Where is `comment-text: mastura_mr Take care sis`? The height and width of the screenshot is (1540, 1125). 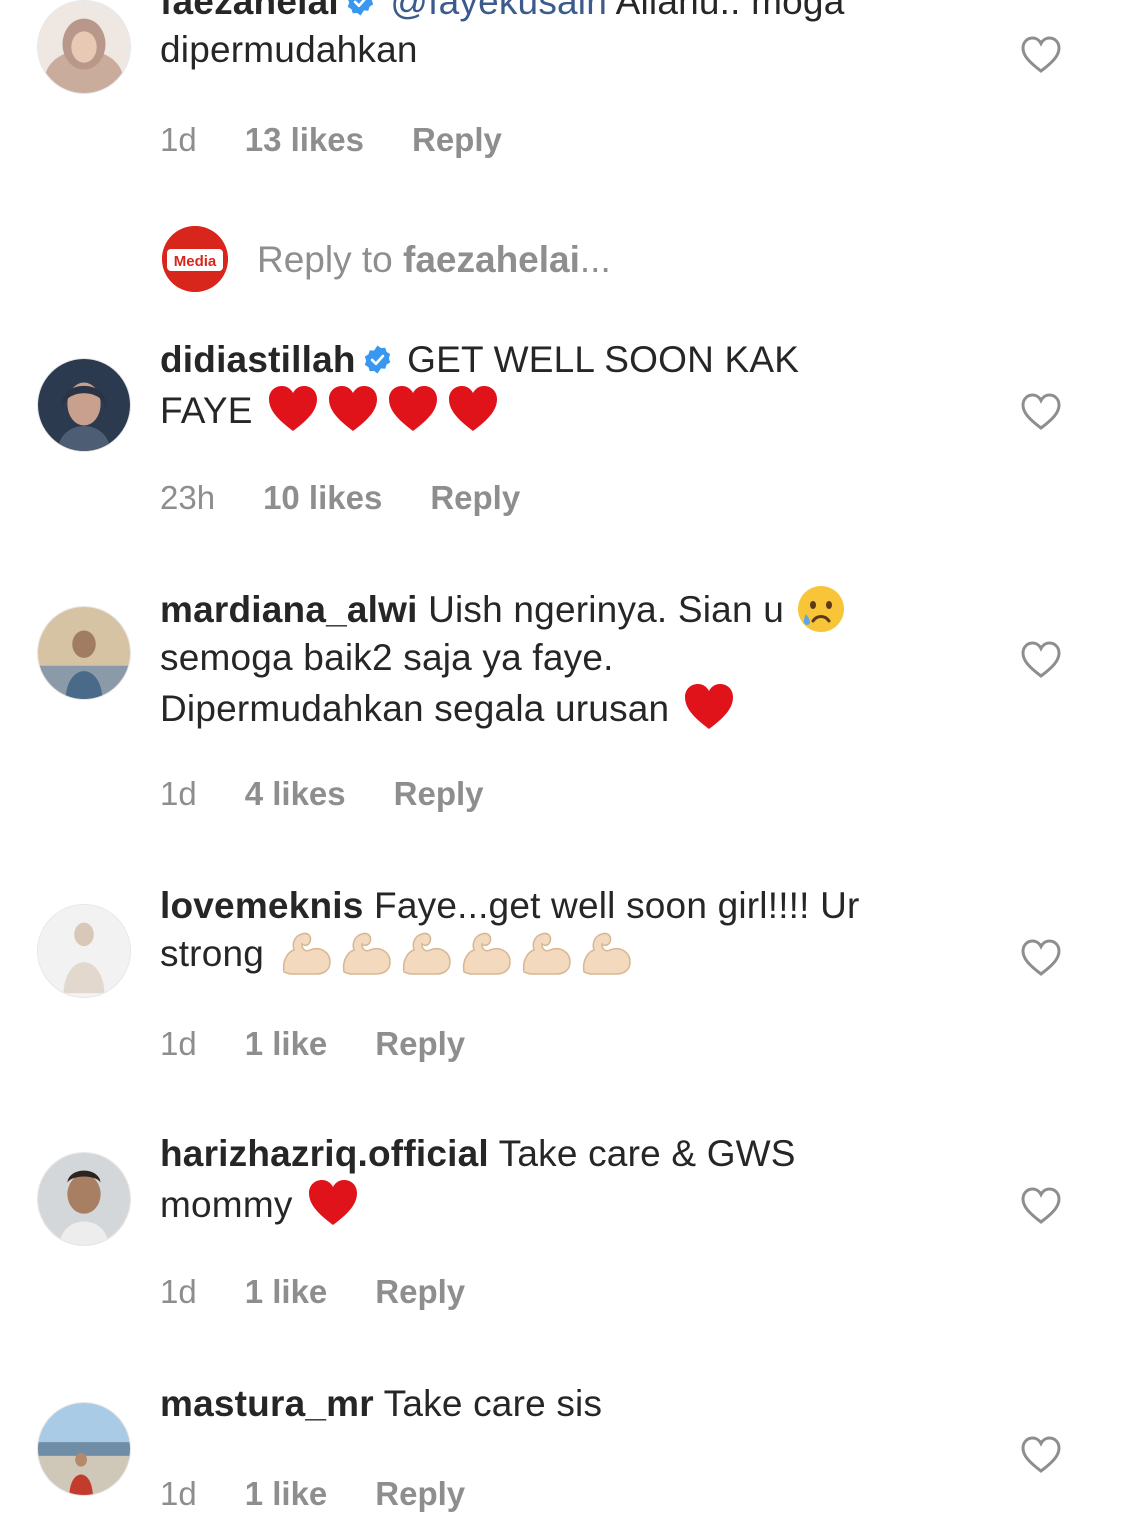
comment-text: mastura_mr Take care sis is located at coordinates (570, 1404).